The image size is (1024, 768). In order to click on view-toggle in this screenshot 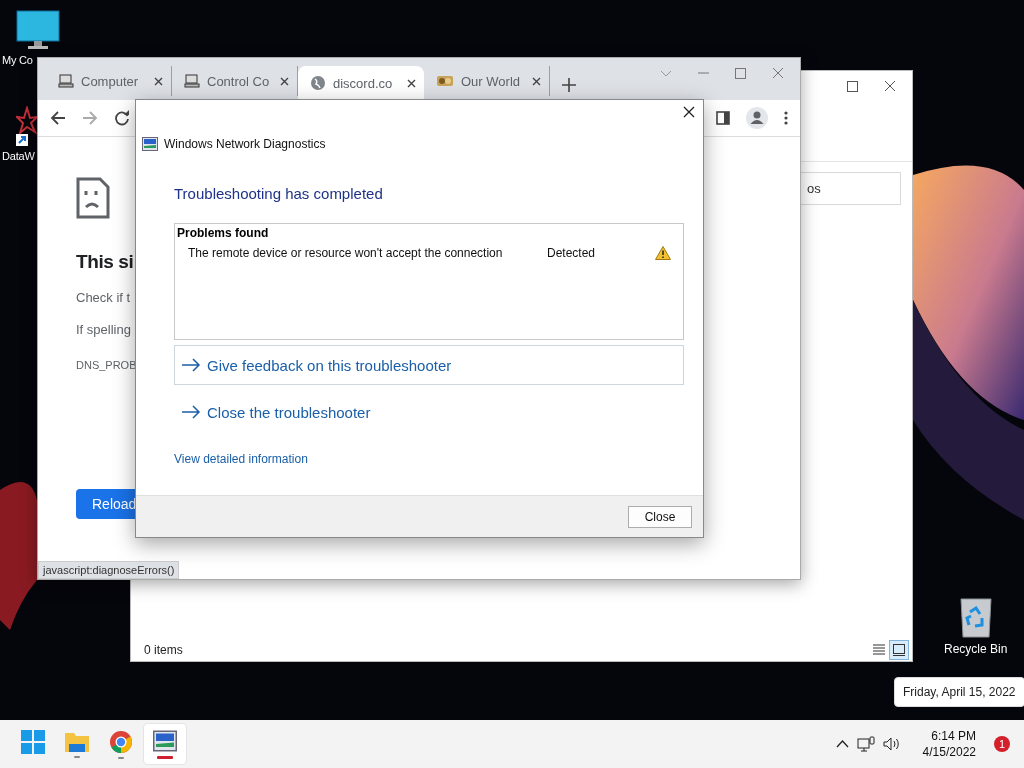, I will do `click(899, 650)`.